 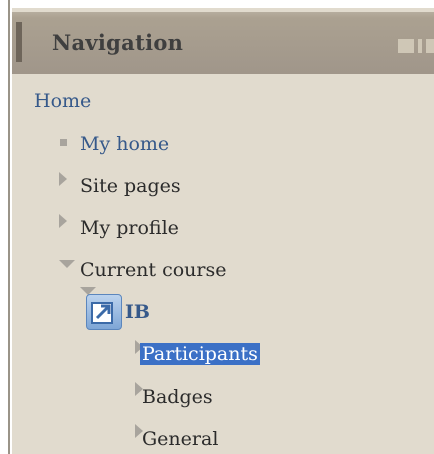 I want to click on dock-block-icon, so click(x=406, y=46).